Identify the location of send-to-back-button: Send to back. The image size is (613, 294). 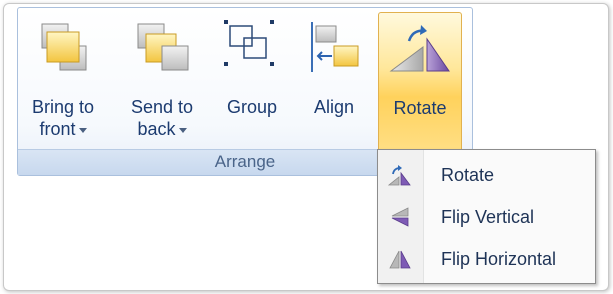
(162, 83).